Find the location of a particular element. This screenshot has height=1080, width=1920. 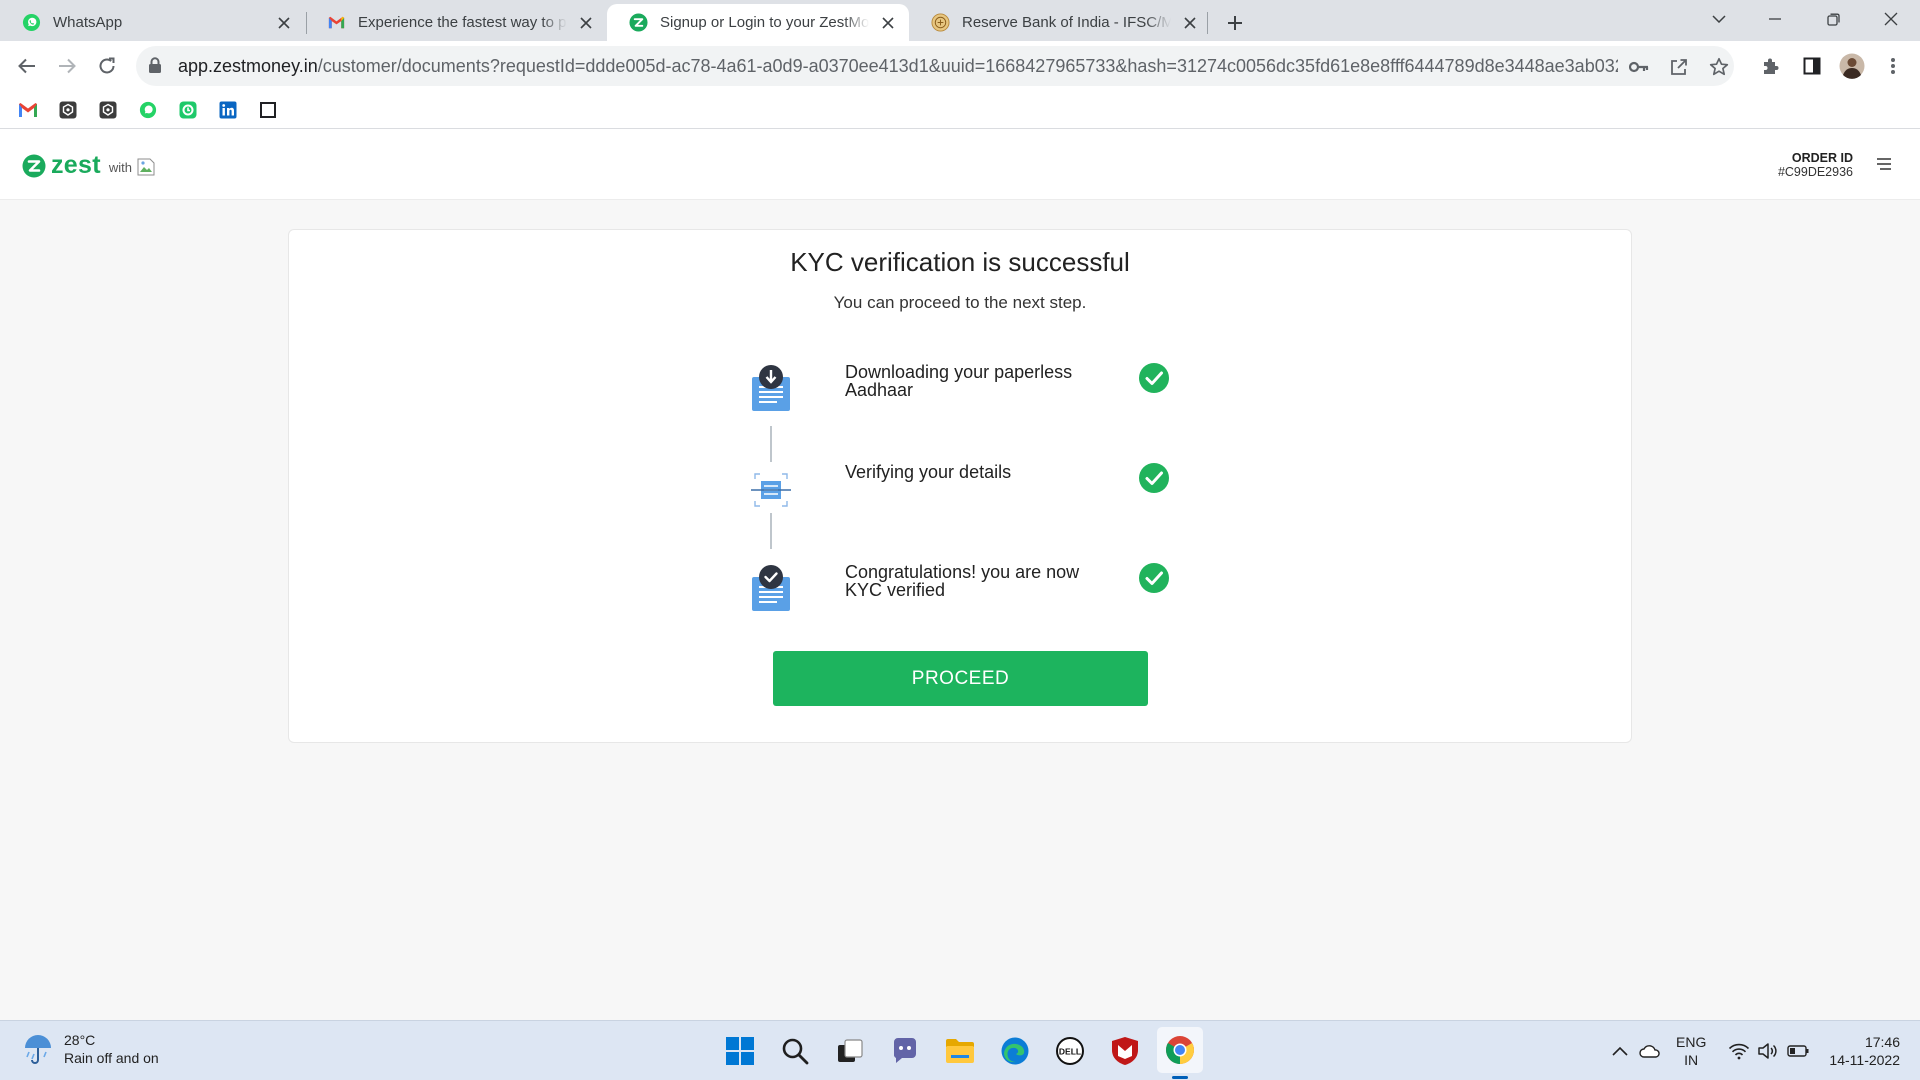

tab-zestmoney: Signup or Login to your ZestMoney is located at coordinates (758, 22).